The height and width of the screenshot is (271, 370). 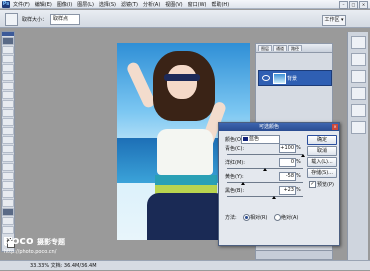 I want to click on yellow-value-input: -58, so click(x=287, y=176).